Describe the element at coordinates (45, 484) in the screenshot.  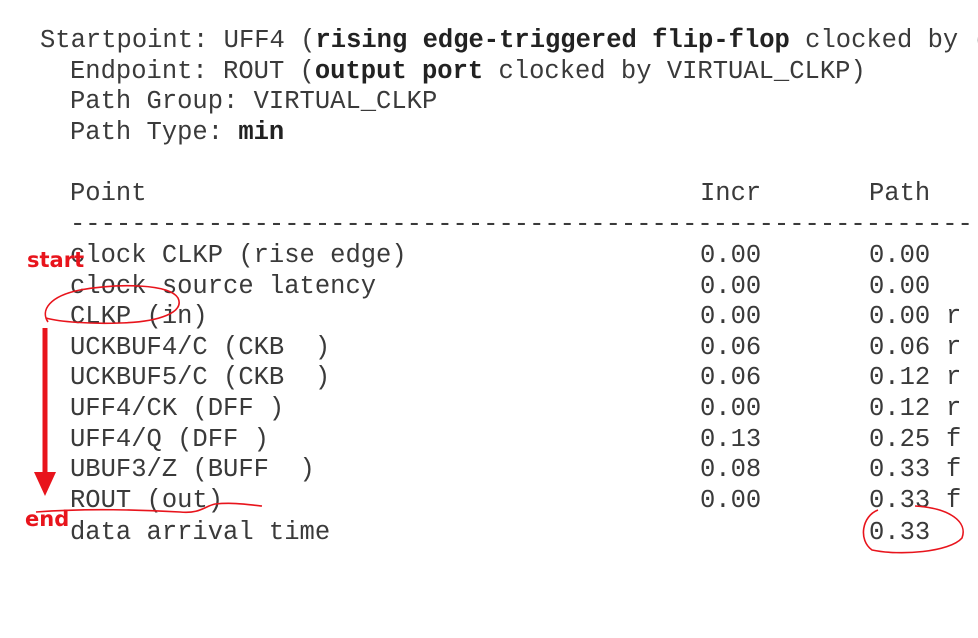
I see `down-arrow-head-icon` at that location.